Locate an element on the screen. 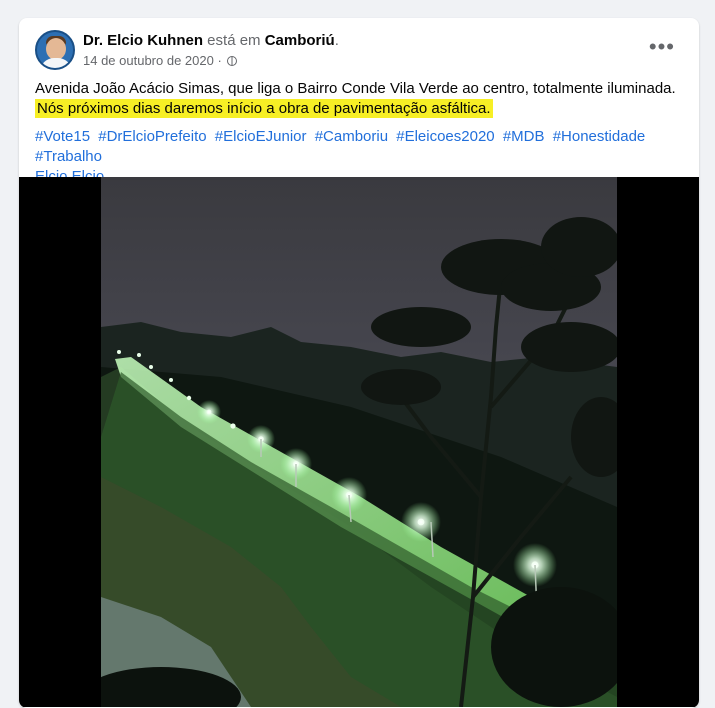 The image size is (715, 708). hashtag: #DrElcioPrefeito is located at coordinates (152, 136).